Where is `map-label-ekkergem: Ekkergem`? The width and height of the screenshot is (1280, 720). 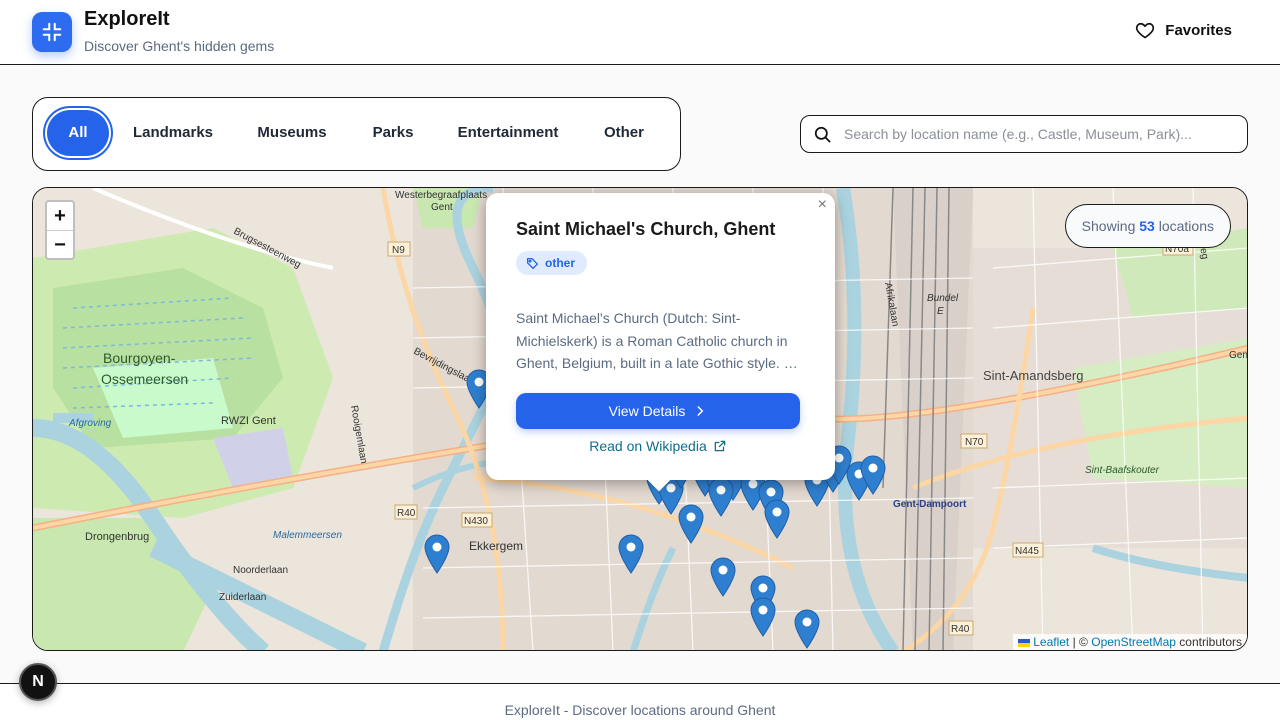 map-label-ekkergem: Ekkergem is located at coordinates (496, 546).